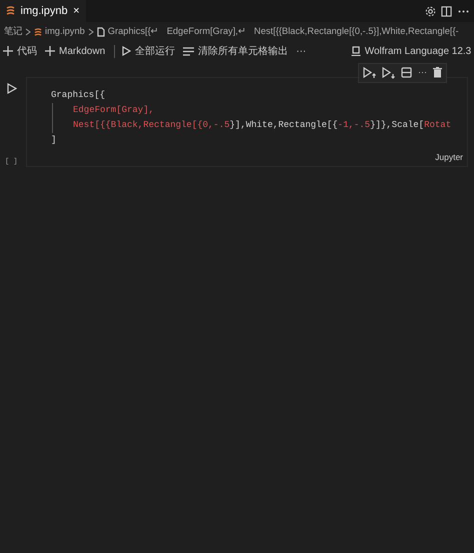  Describe the element at coordinates (406, 72) in the screenshot. I see `split-cell-icon` at that location.